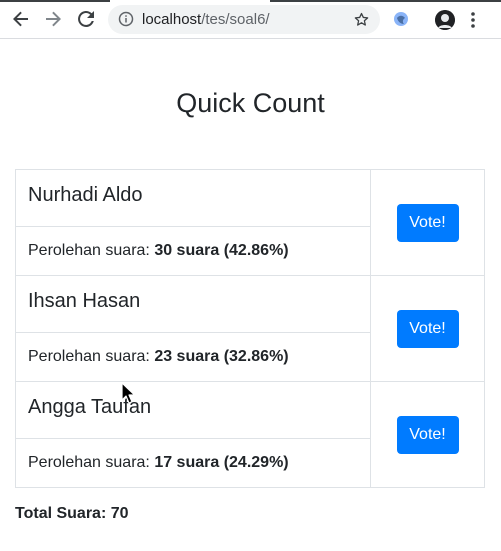  I want to click on menu-icon, so click(473, 20).